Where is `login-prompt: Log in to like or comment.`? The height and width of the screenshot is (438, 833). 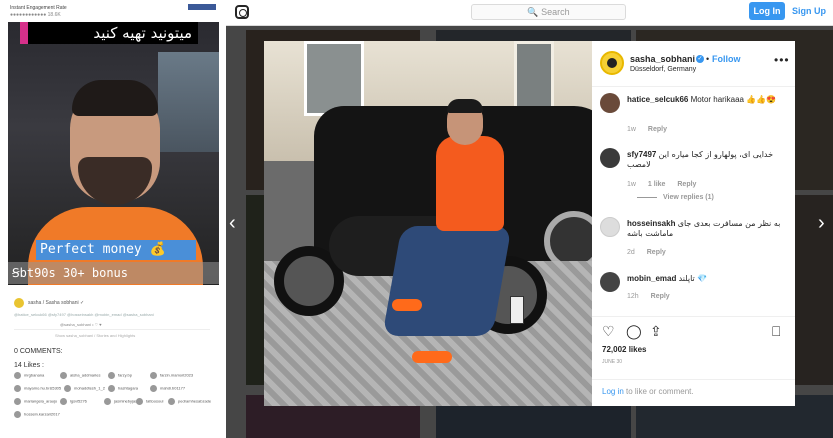 login-prompt: Log in to like or comment. is located at coordinates (693, 391).